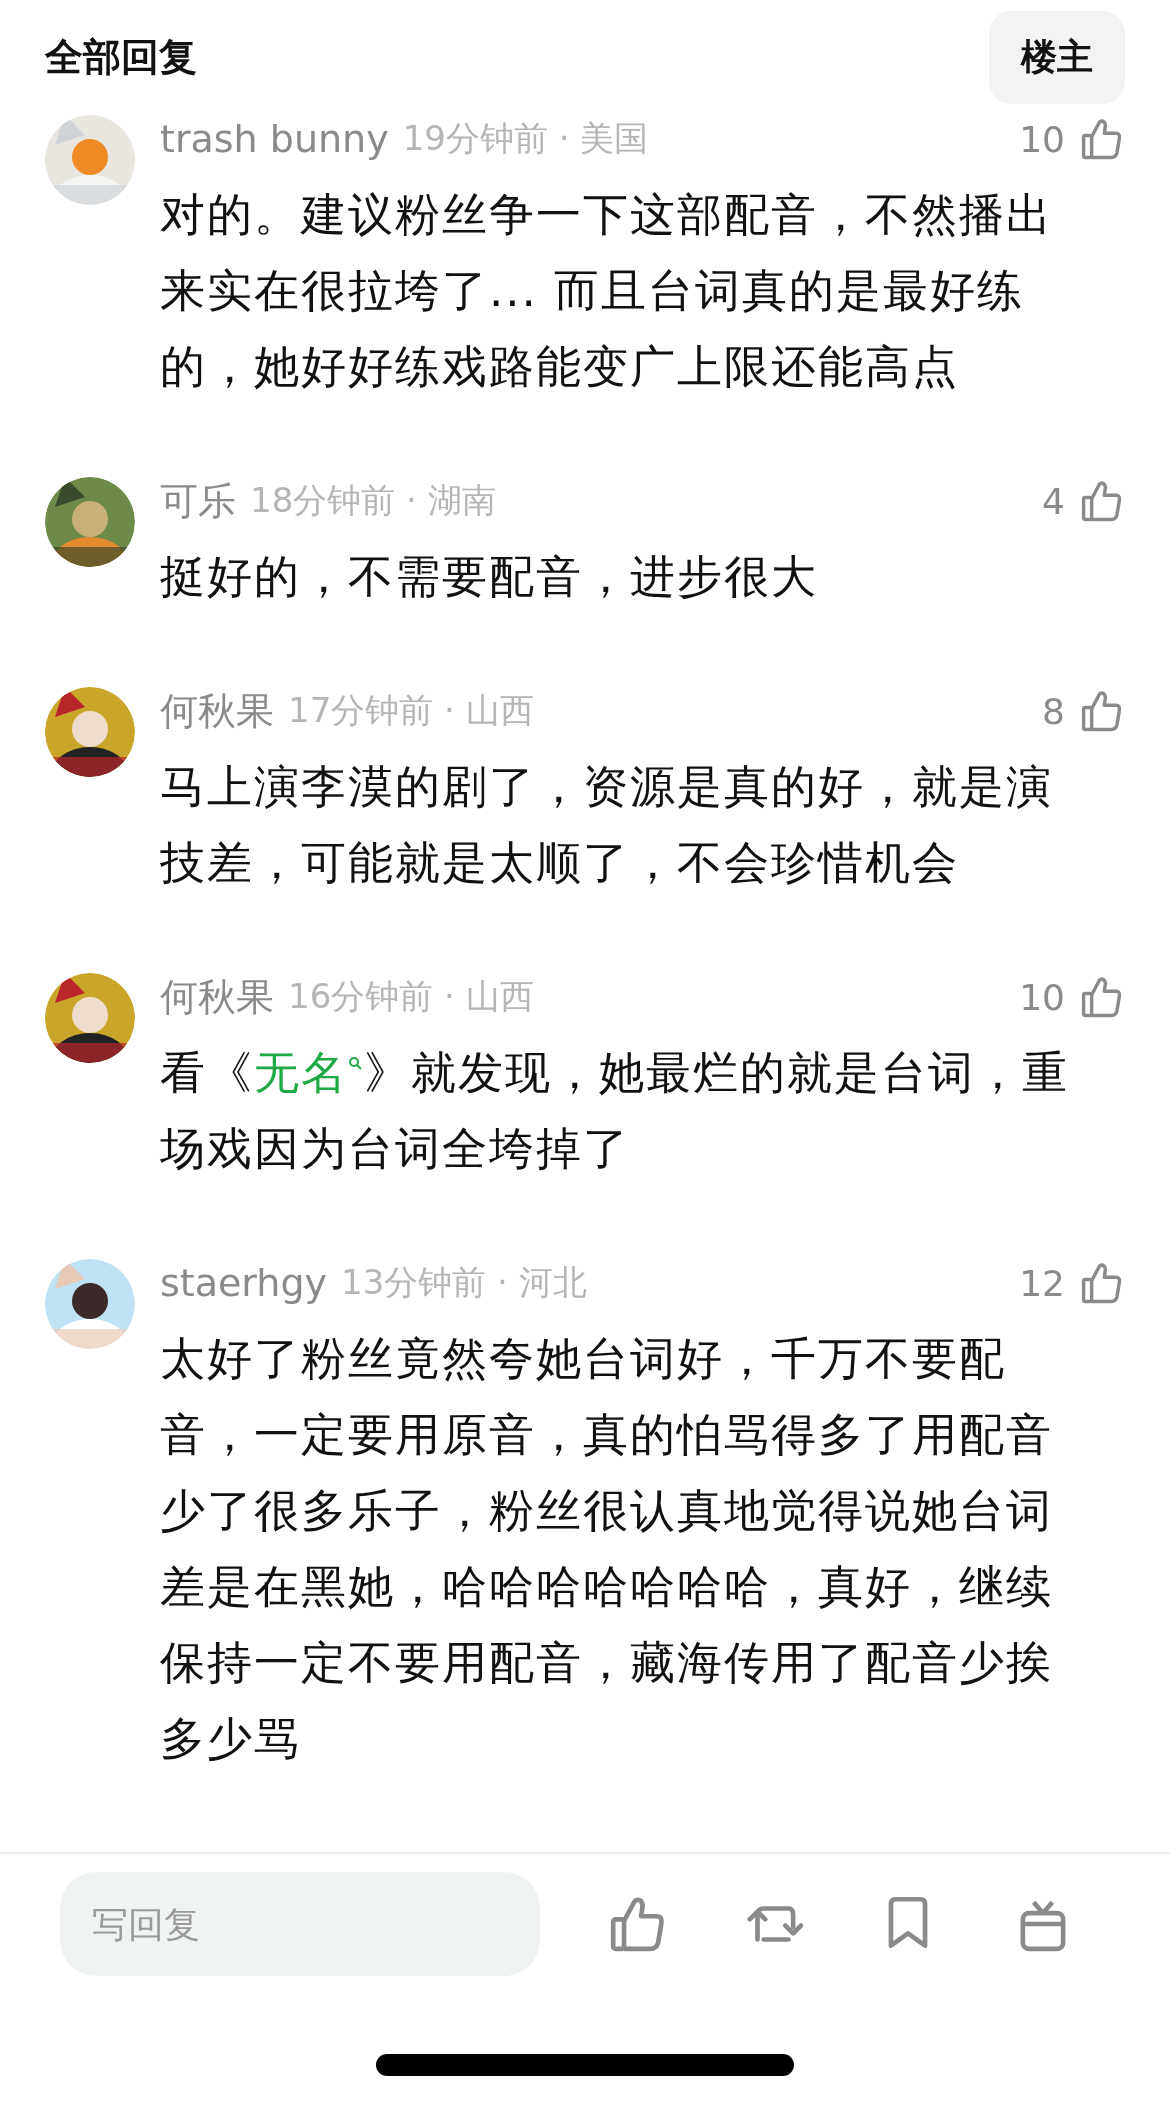  Describe the element at coordinates (243, 1283) in the screenshot. I see `username: staerhgy` at that location.